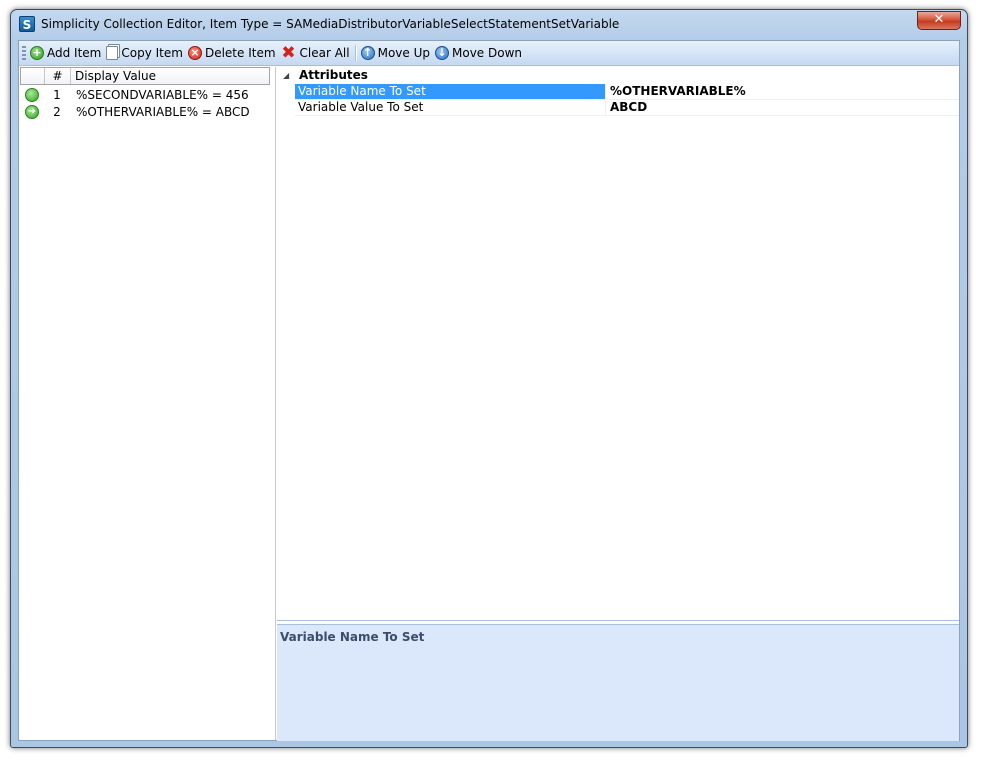  I want to click on move-up-button: ↑ Move Up, so click(396, 53).